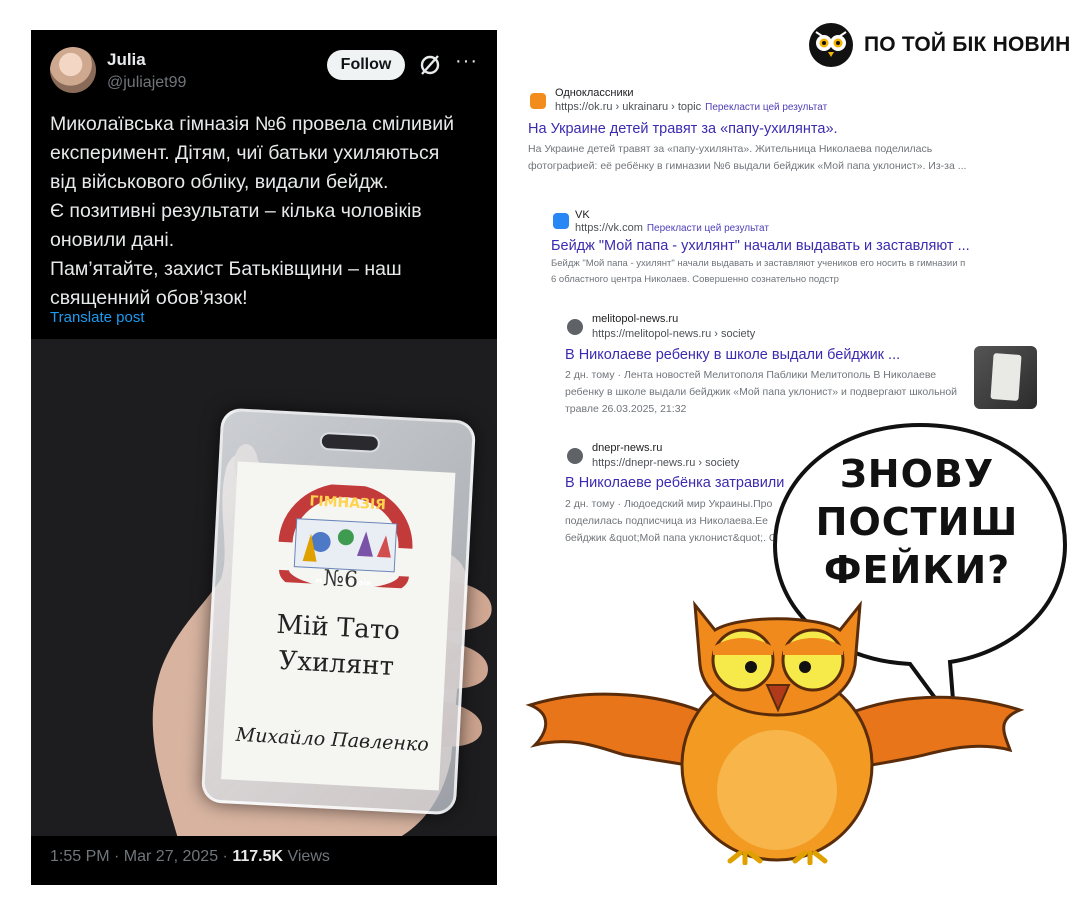  I want to click on badge-slot, so click(350, 442).